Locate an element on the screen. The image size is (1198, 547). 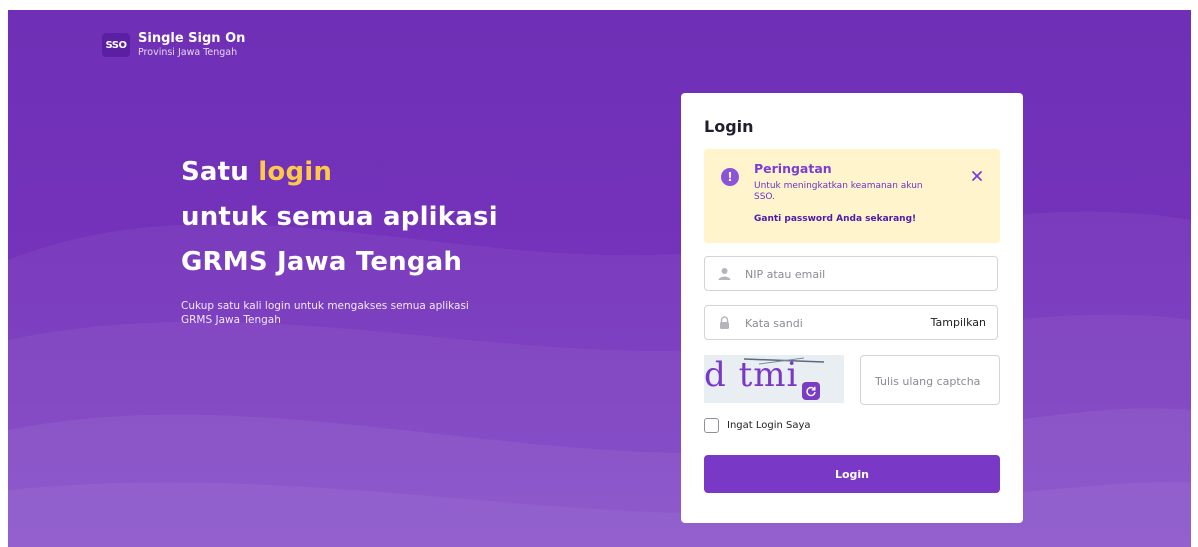
brand: SSO Single Sign On Provinsi Jawa Tengah is located at coordinates (173, 45).